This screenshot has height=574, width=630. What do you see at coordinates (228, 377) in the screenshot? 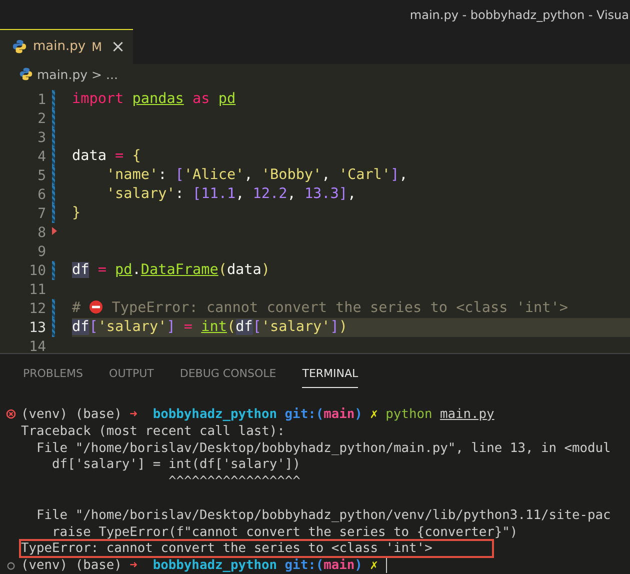
I see `panel-tab: DEBUG CONSOLE` at bounding box center [228, 377].